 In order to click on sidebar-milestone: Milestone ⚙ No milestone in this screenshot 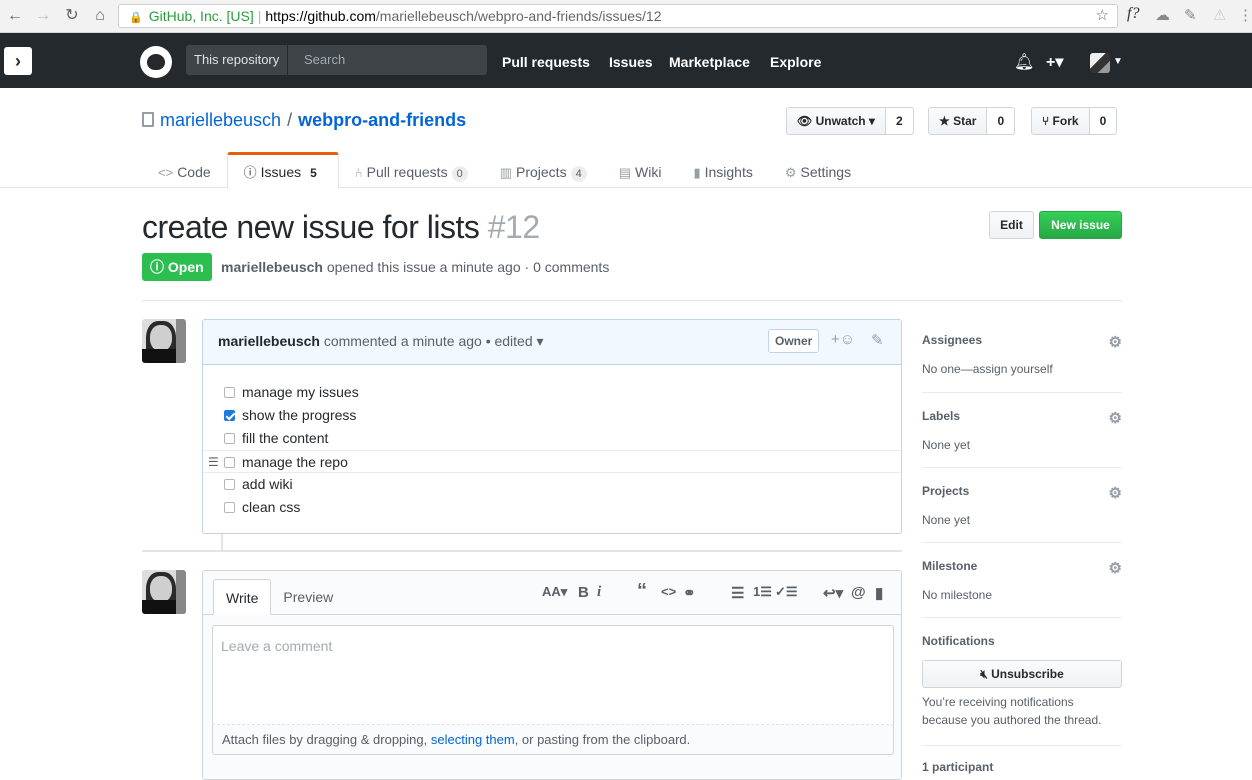, I will do `click(1022, 580)`.